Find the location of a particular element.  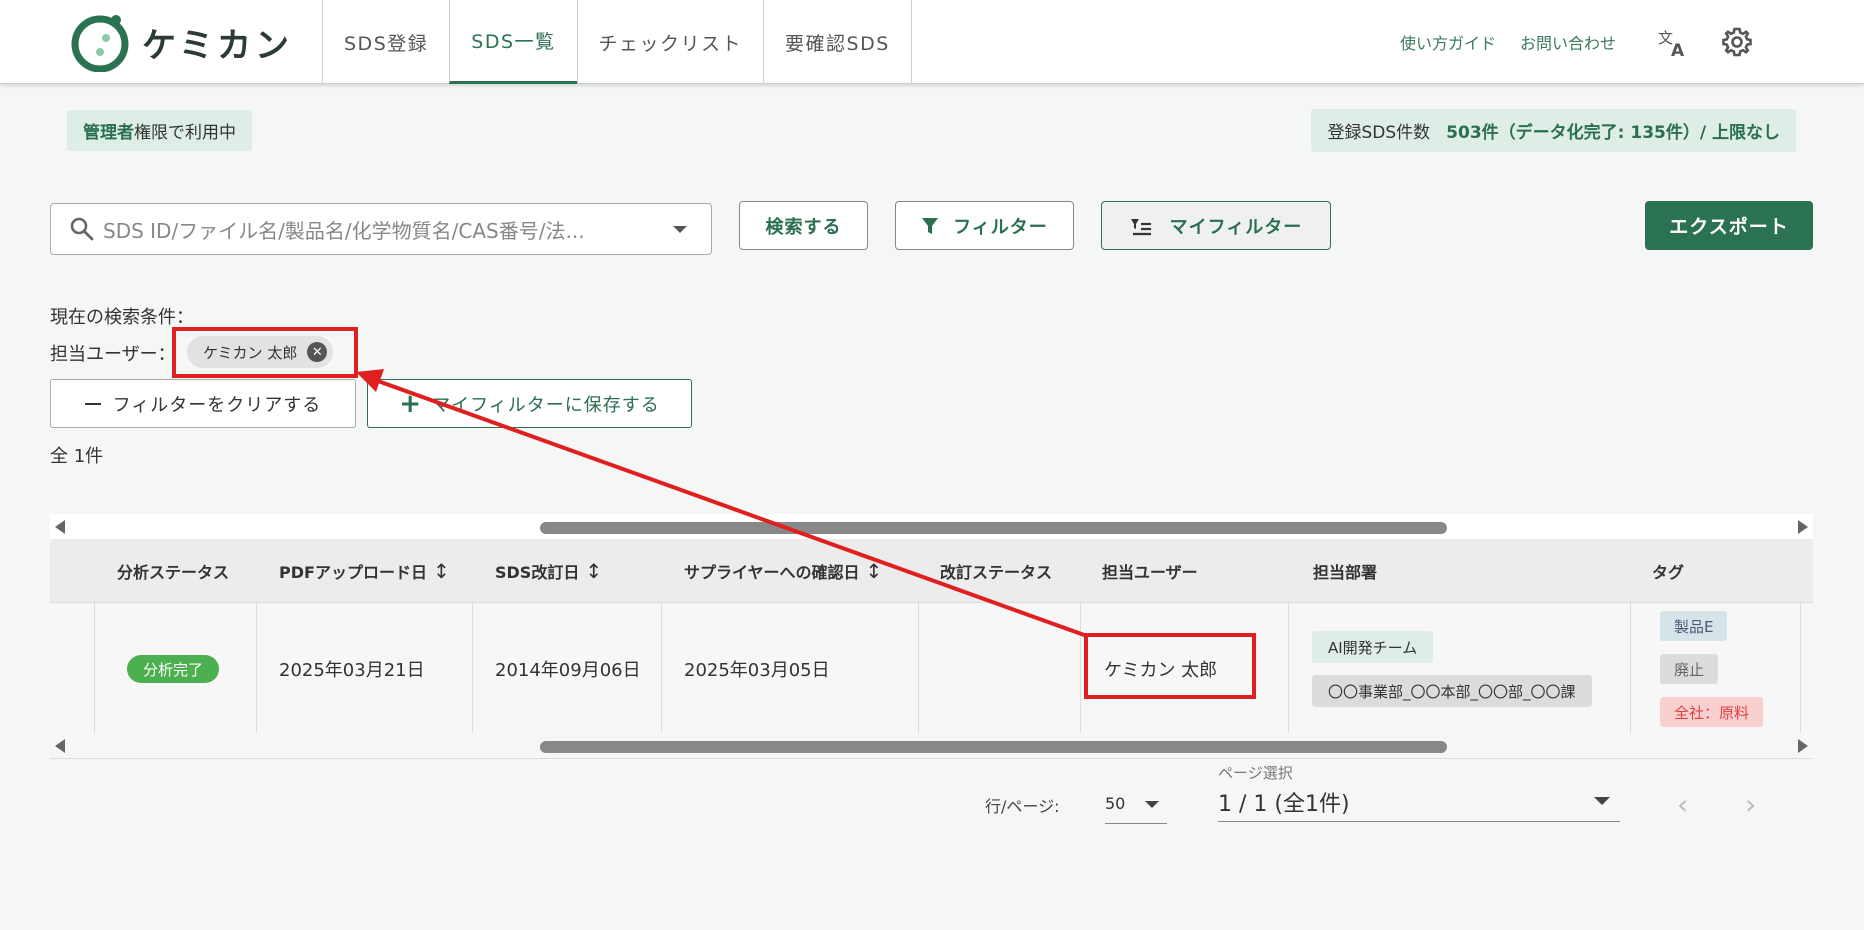

annotation-arrow is located at coordinates (722, 503).